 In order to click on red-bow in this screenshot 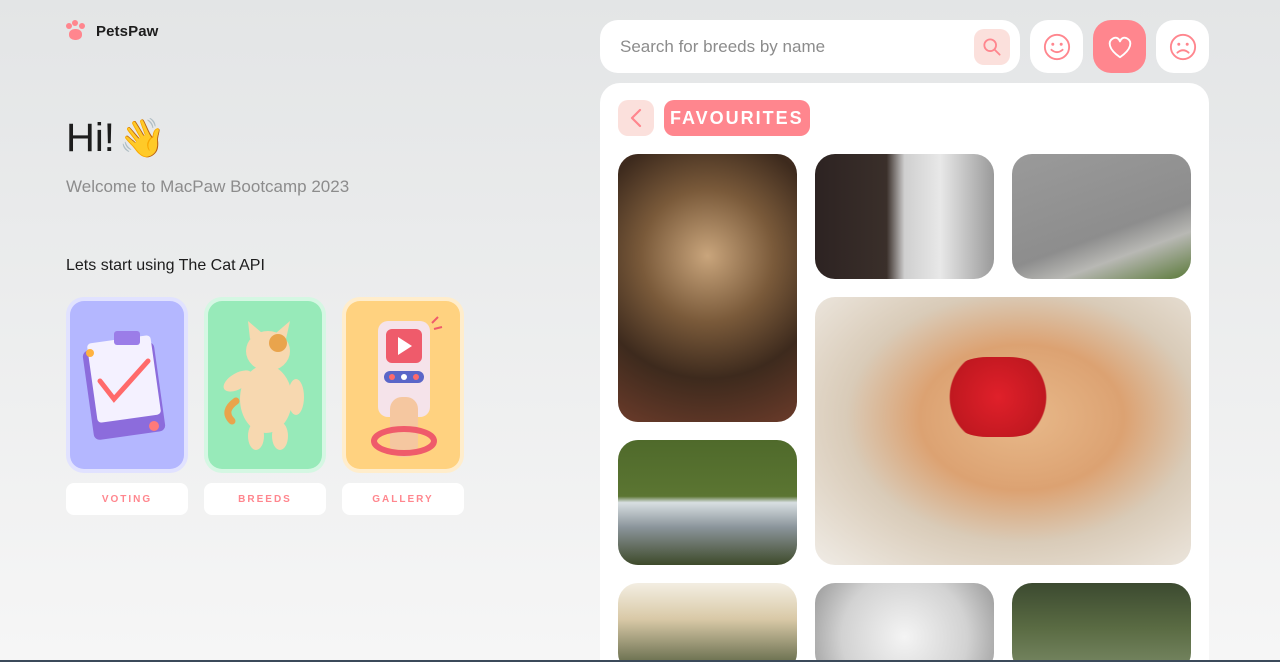, I will do `click(998, 397)`.